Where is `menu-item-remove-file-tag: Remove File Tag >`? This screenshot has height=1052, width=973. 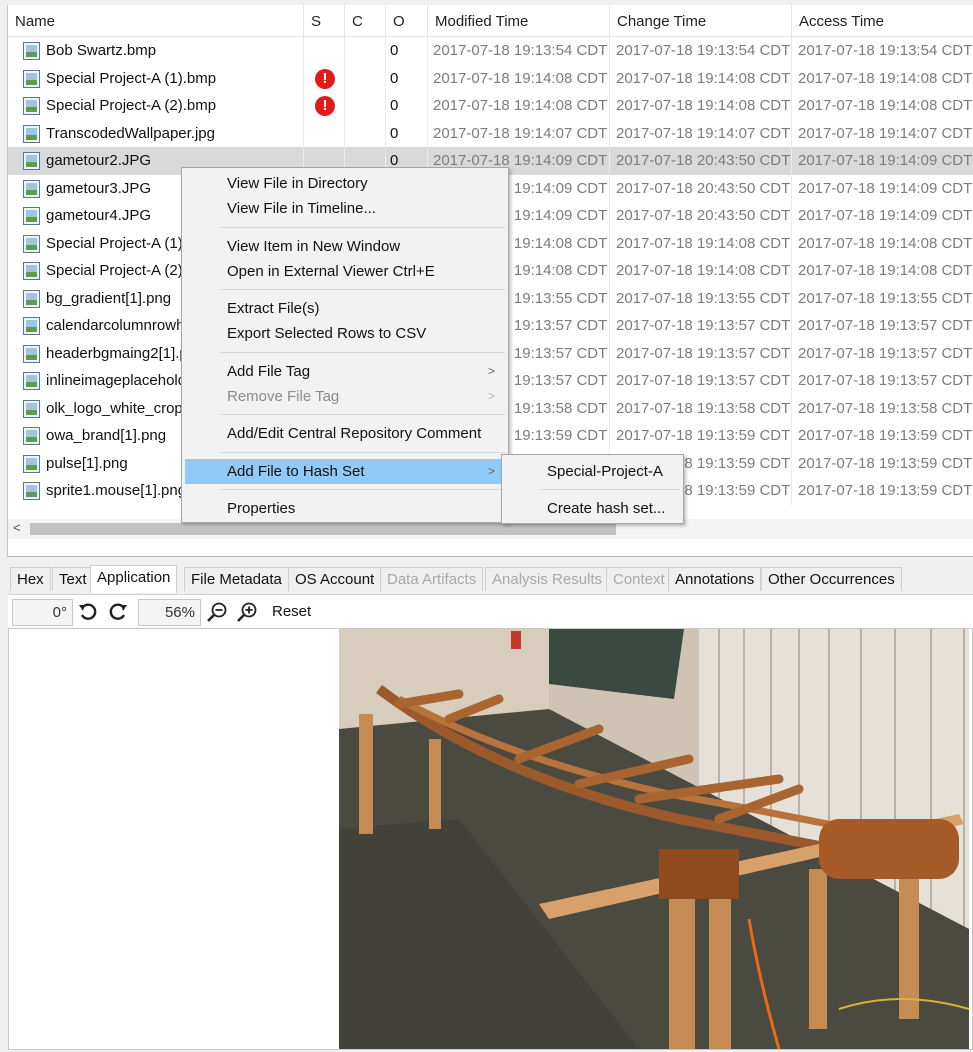
menu-item-remove-file-tag: Remove File Tag > is located at coordinates (345, 396).